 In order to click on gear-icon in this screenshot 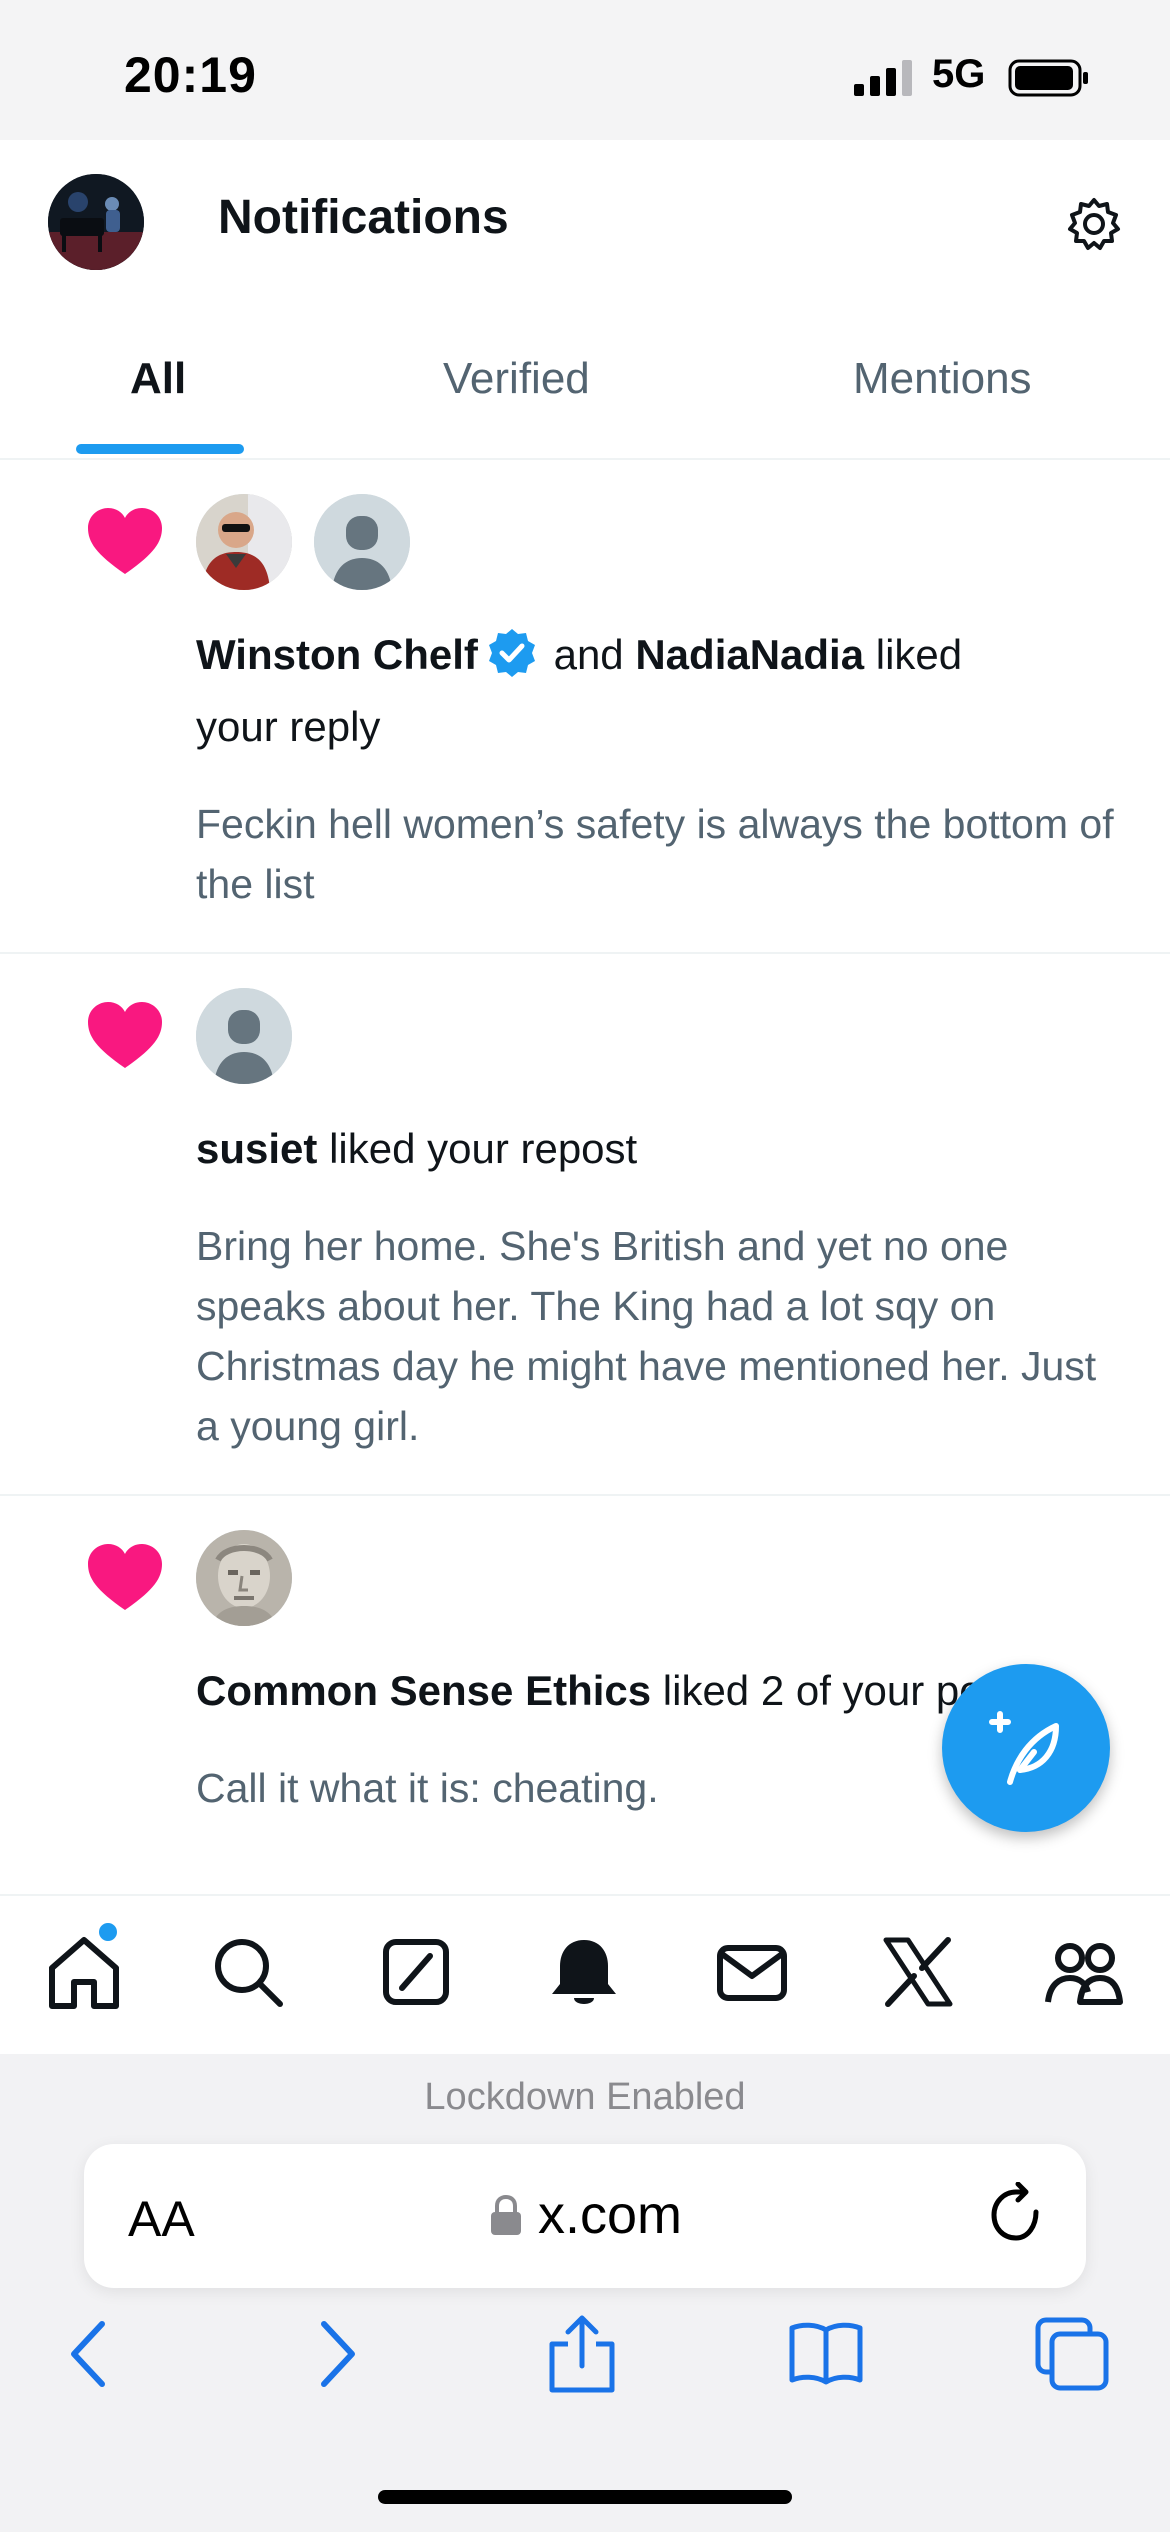, I will do `click(1094, 224)`.